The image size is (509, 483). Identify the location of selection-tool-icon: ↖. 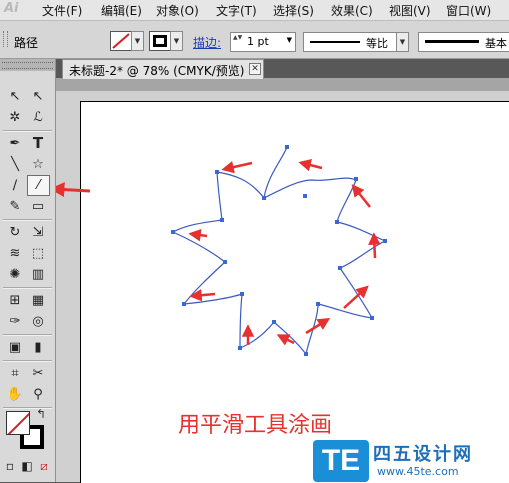
(15, 96).